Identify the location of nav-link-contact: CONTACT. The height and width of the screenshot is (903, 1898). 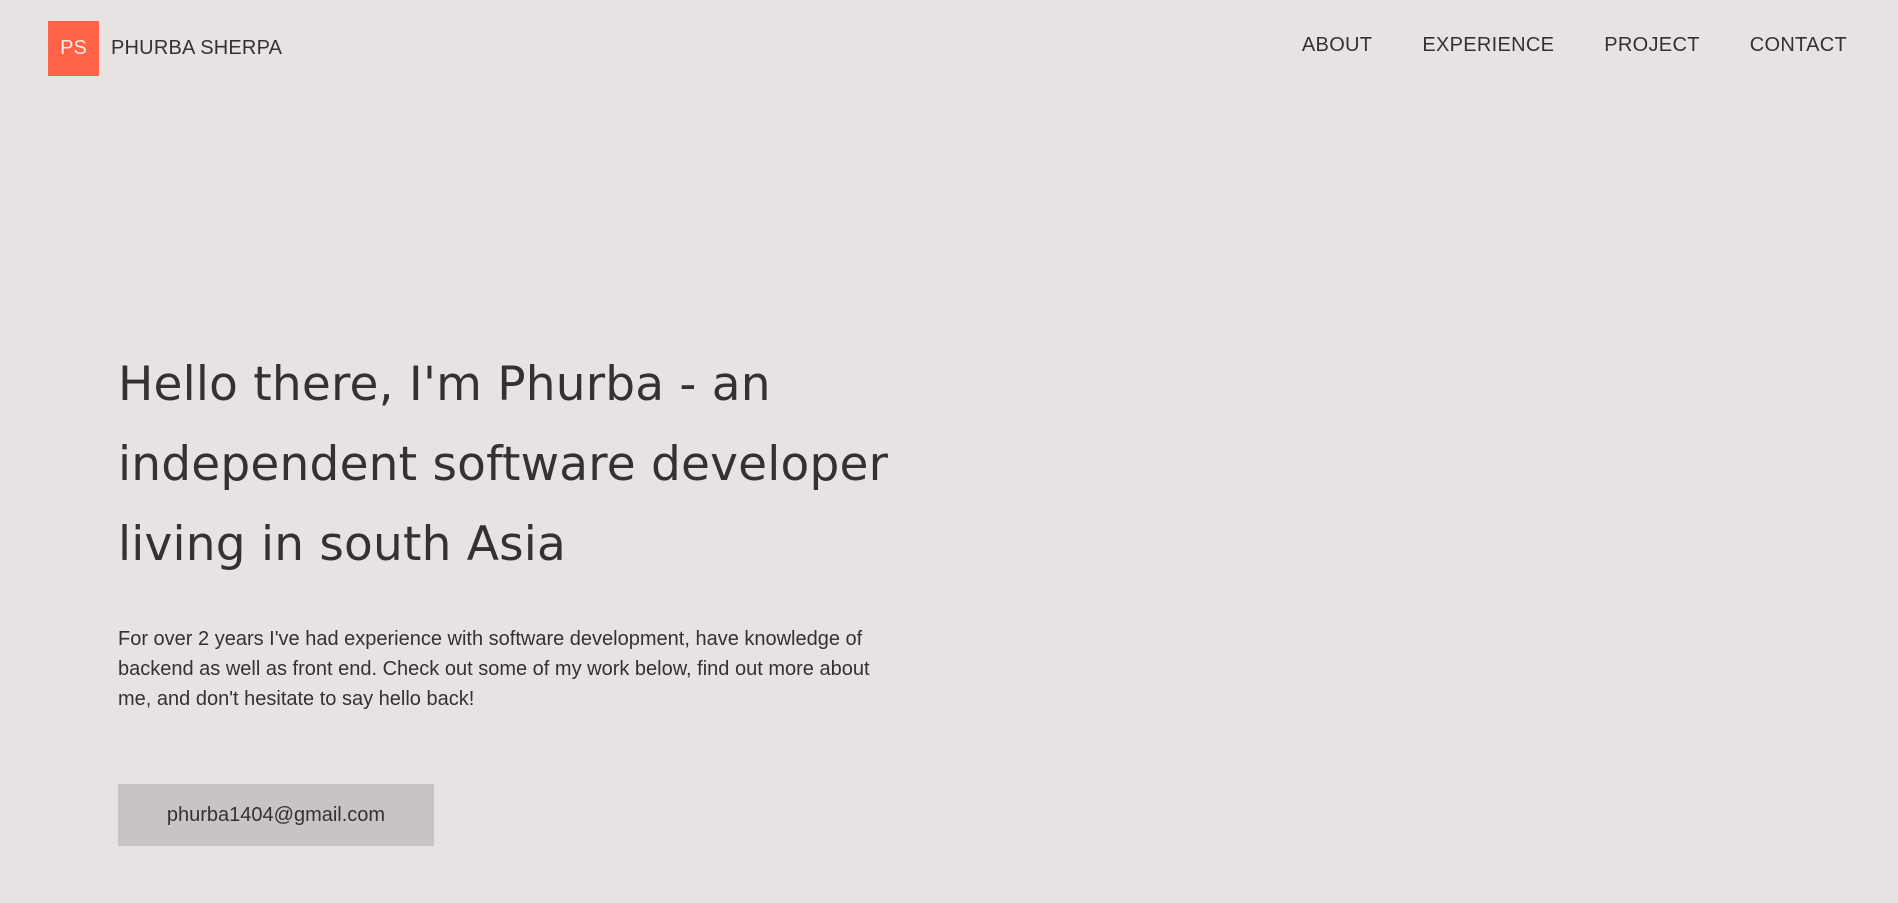
(1798, 45).